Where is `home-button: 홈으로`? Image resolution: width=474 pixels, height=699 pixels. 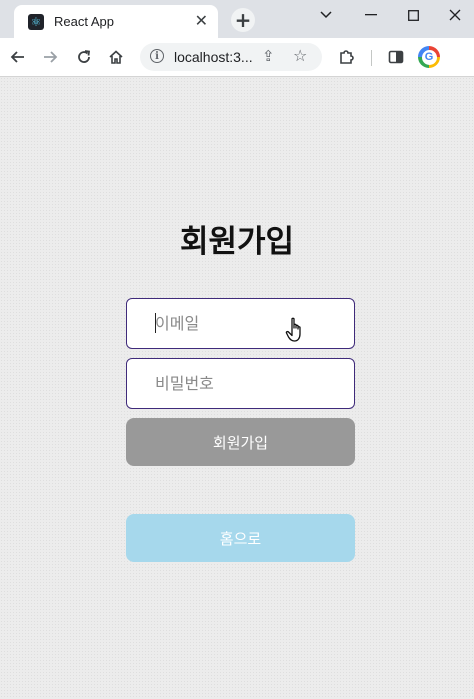
home-button: 홈으로 is located at coordinates (240, 538).